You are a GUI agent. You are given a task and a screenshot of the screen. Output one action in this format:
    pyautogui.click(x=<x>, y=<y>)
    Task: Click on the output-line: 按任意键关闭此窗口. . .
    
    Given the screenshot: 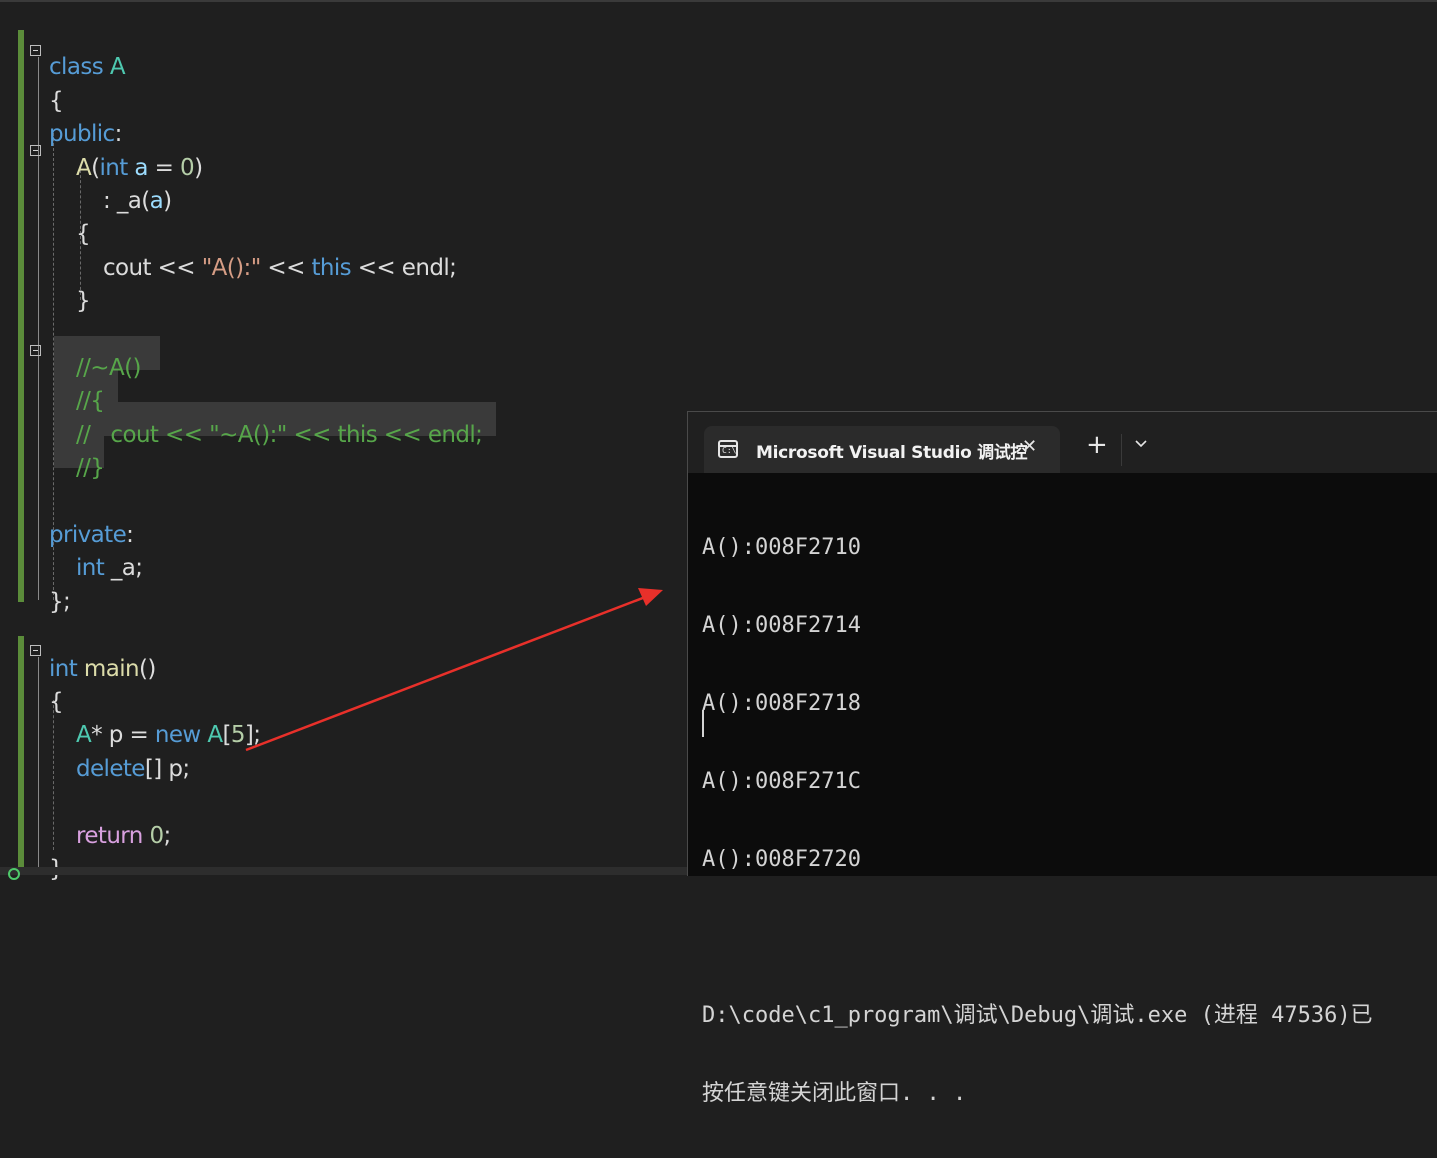 What is the action you would take?
    pyautogui.click(x=834, y=1093)
    